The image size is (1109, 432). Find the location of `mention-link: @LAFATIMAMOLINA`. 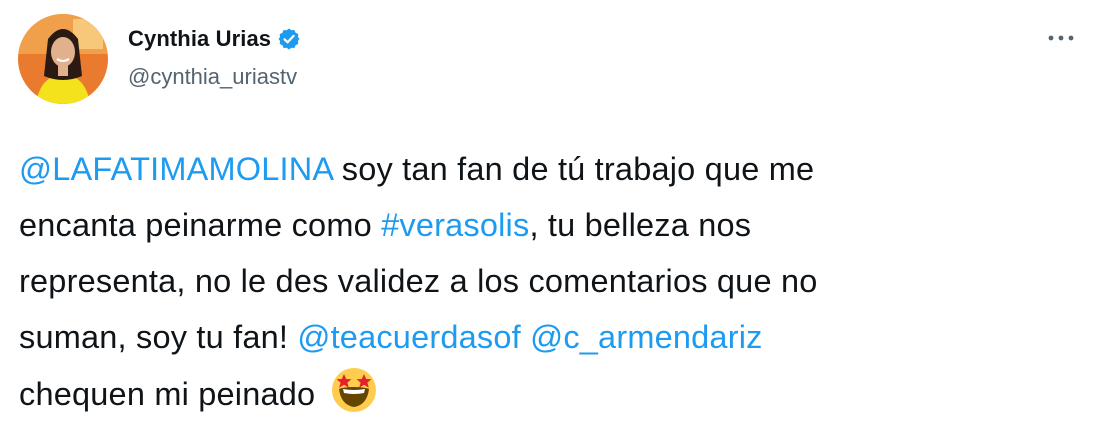

mention-link: @LAFATIMAMOLINA is located at coordinates (176, 169).